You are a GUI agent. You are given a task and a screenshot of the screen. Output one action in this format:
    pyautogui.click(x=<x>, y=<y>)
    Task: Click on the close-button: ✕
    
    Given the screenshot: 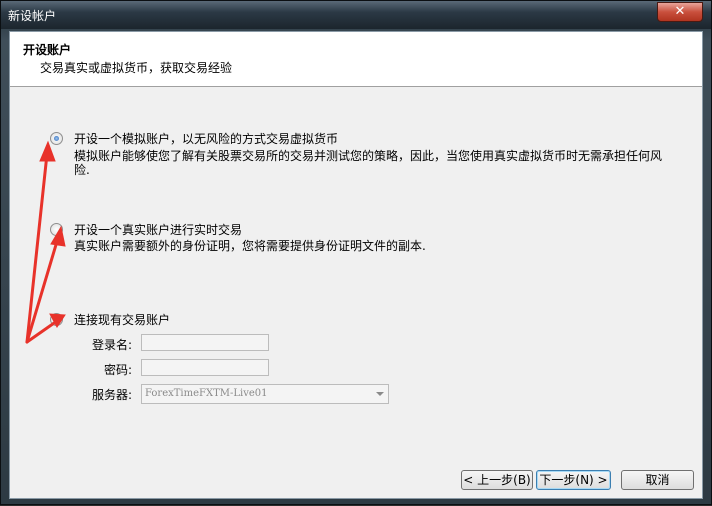 What is the action you would take?
    pyautogui.click(x=680, y=12)
    